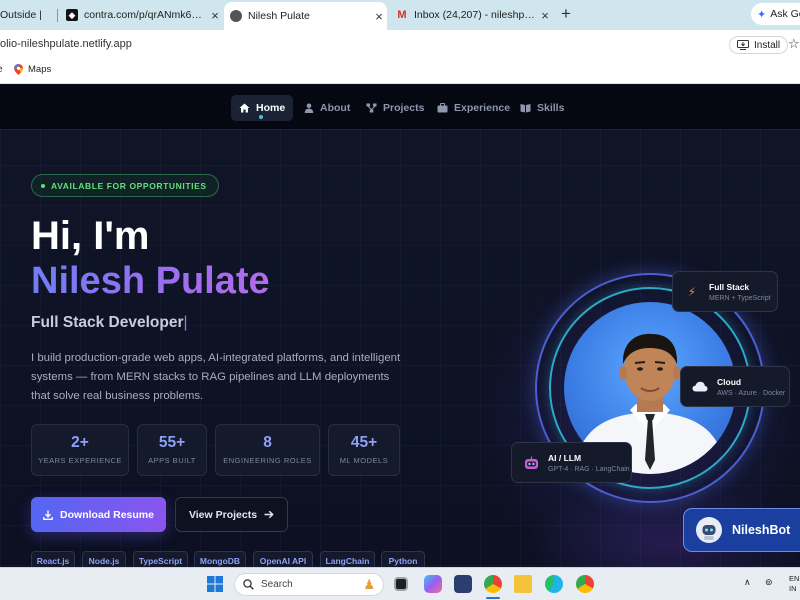  Describe the element at coordinates (525, 108) in the screenshot. I see `book-icon` at that location.